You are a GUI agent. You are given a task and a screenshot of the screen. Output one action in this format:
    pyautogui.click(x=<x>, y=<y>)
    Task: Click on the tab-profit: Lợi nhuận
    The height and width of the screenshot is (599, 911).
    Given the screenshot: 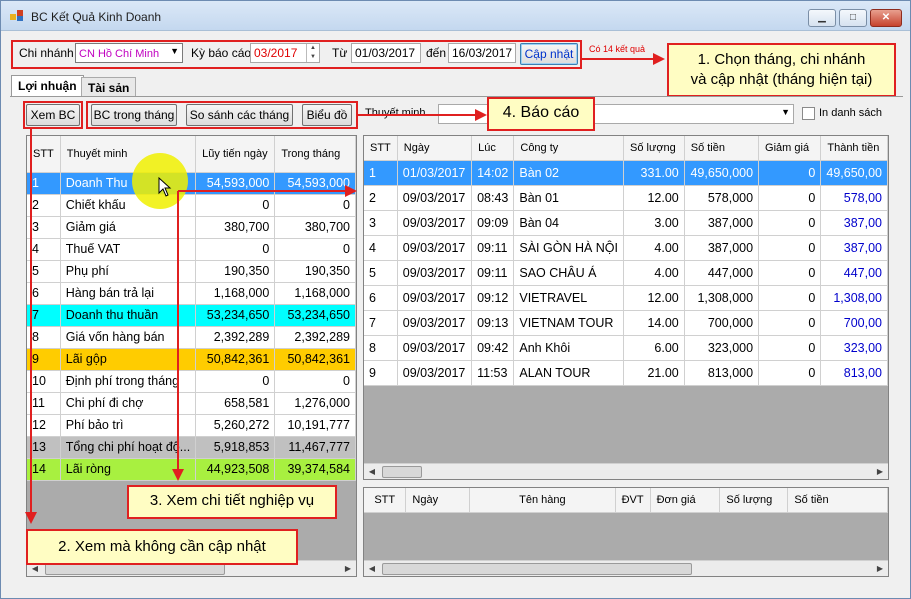 What is the action you would take?
    pyautogui.click(x=47, y=86)
    